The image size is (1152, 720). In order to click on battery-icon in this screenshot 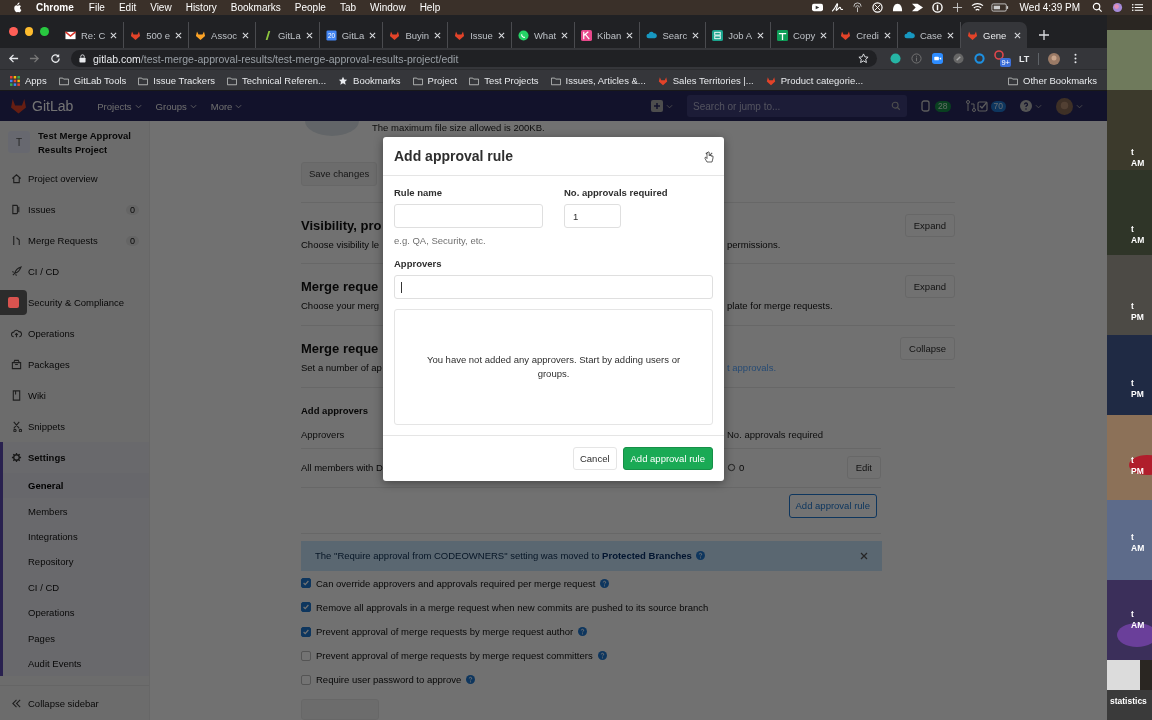, I will do `click(999, 7)`.